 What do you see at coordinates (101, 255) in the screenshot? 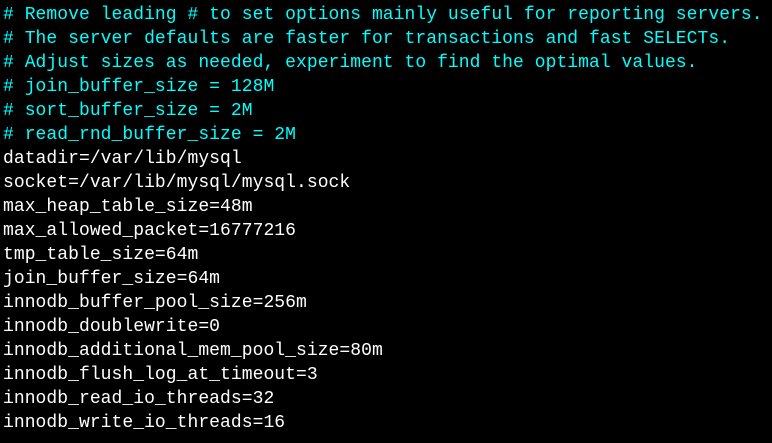
I see `config-setting-line: tmp_table_size=64m` at bounding box center [101, 255].